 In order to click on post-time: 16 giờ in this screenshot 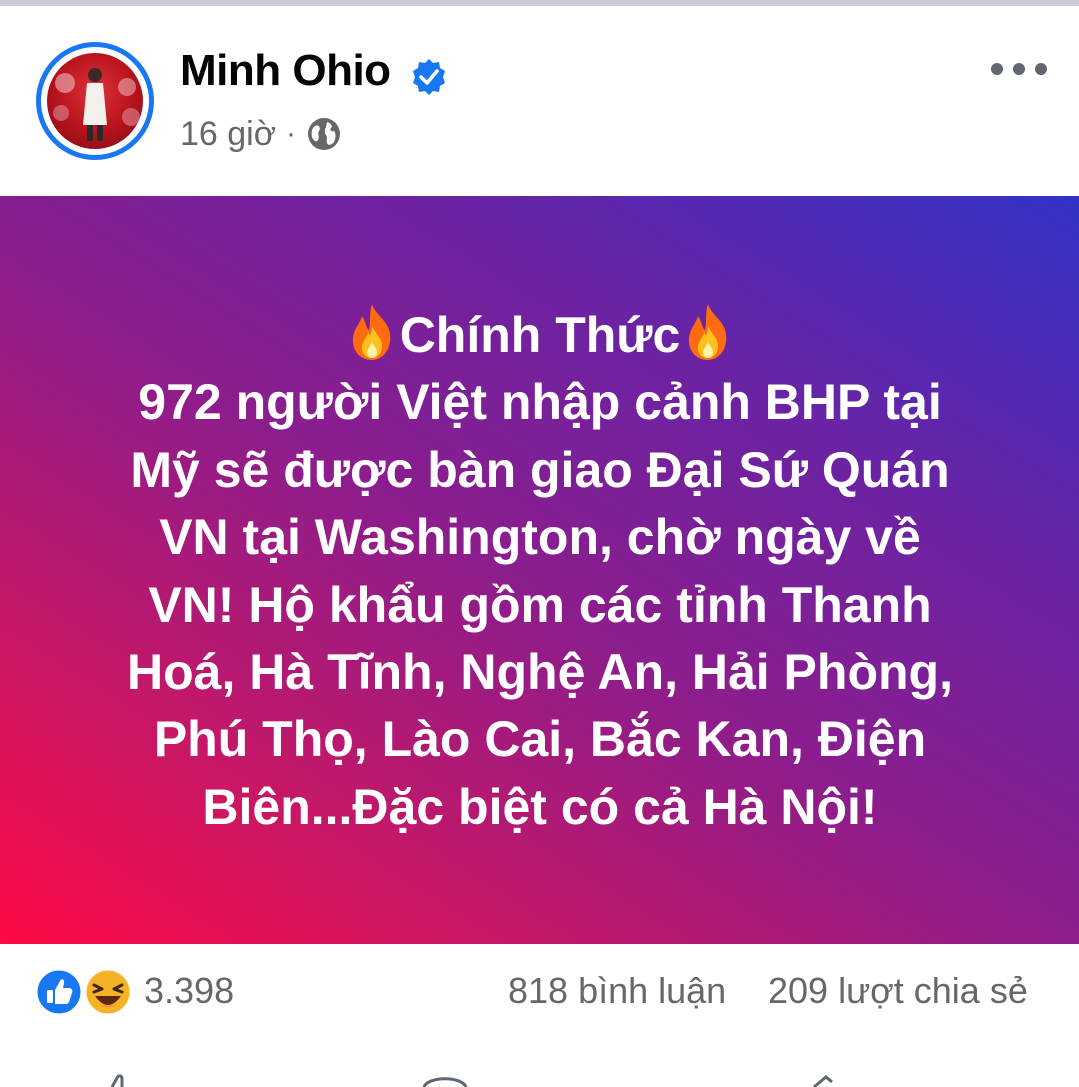, I will do `click(228, 134)`.